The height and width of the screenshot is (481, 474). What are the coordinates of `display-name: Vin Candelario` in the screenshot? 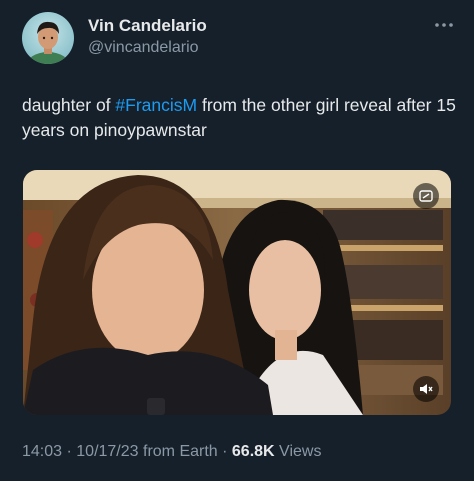 It's located at (147, 26).